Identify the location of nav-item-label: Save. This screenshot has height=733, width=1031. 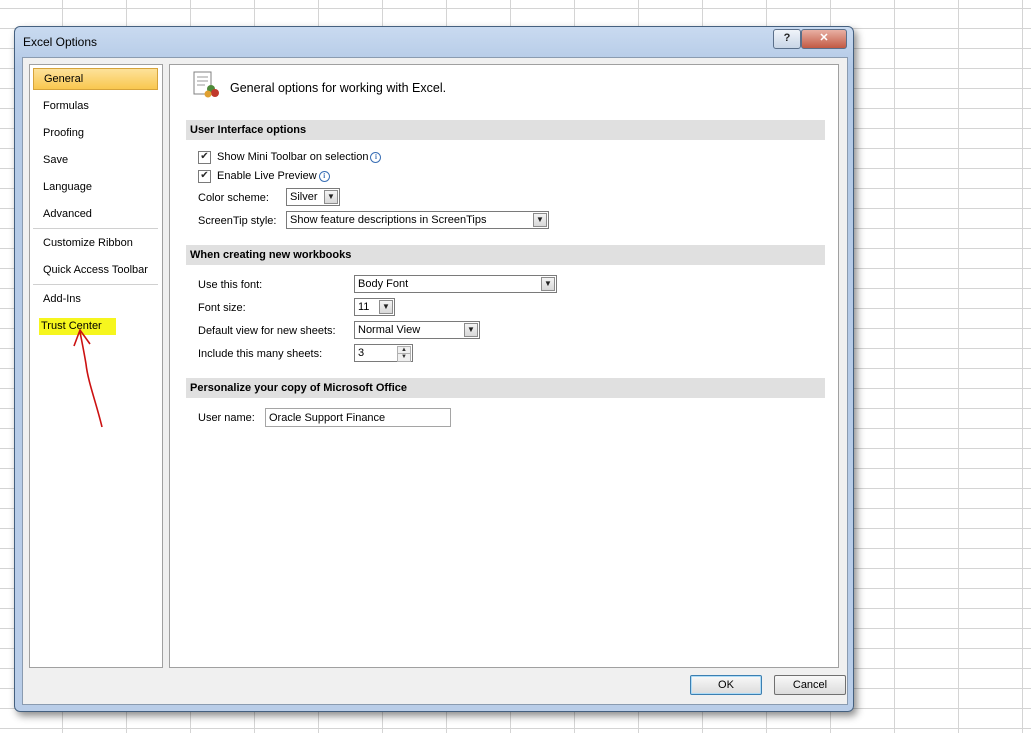
(56, 160).